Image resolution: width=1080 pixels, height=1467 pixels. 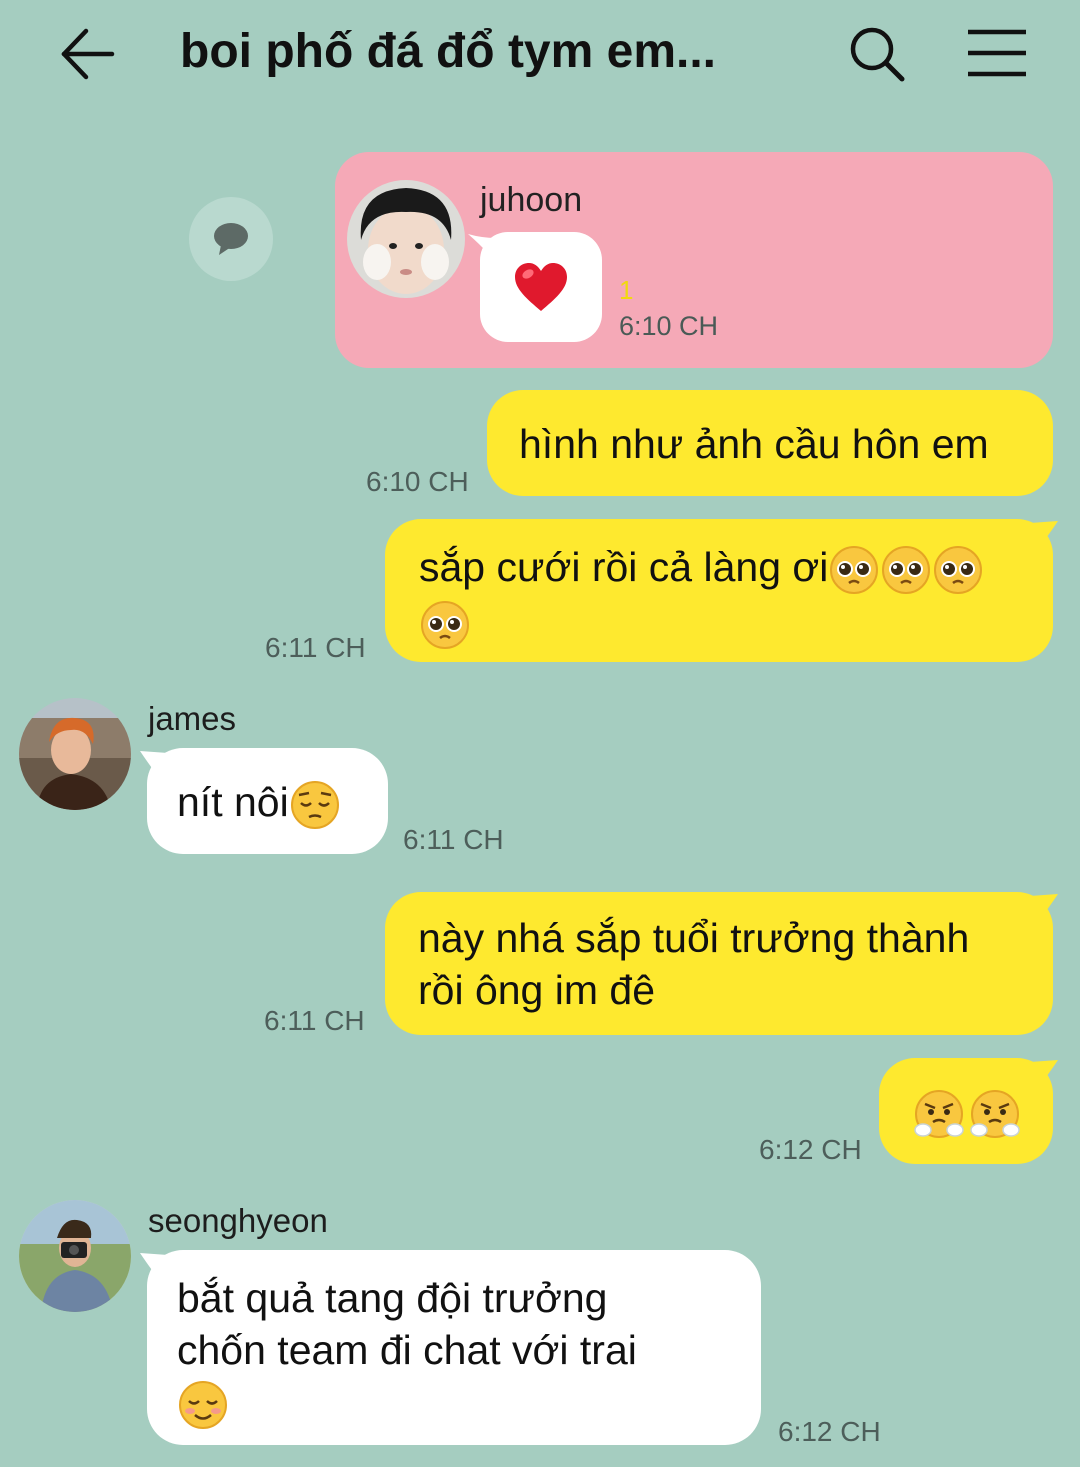 I want to click on pensive-face-emoji, so click(x=314, y=805).